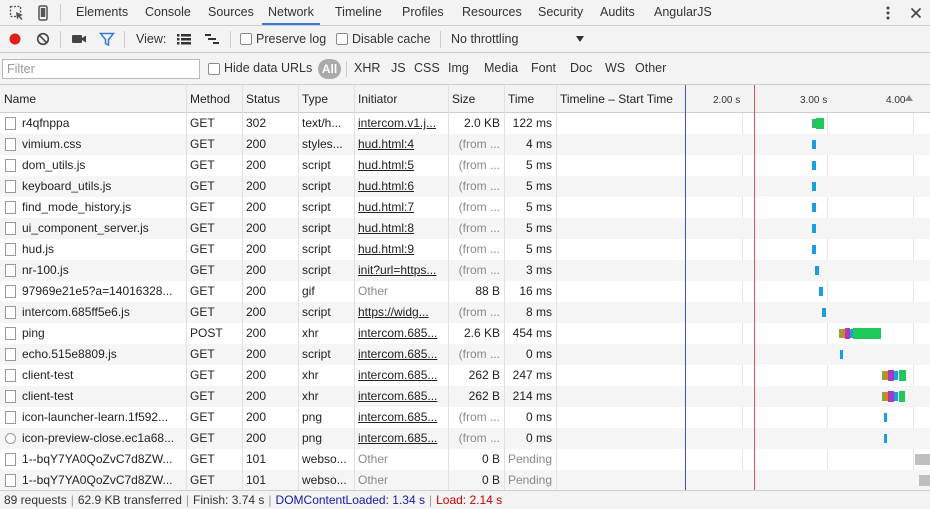 The image size is (930, 509). Describe the element at coordinates (401, 249) in the screenshot. I see `cell-initiator: hud.html:9` at that location.